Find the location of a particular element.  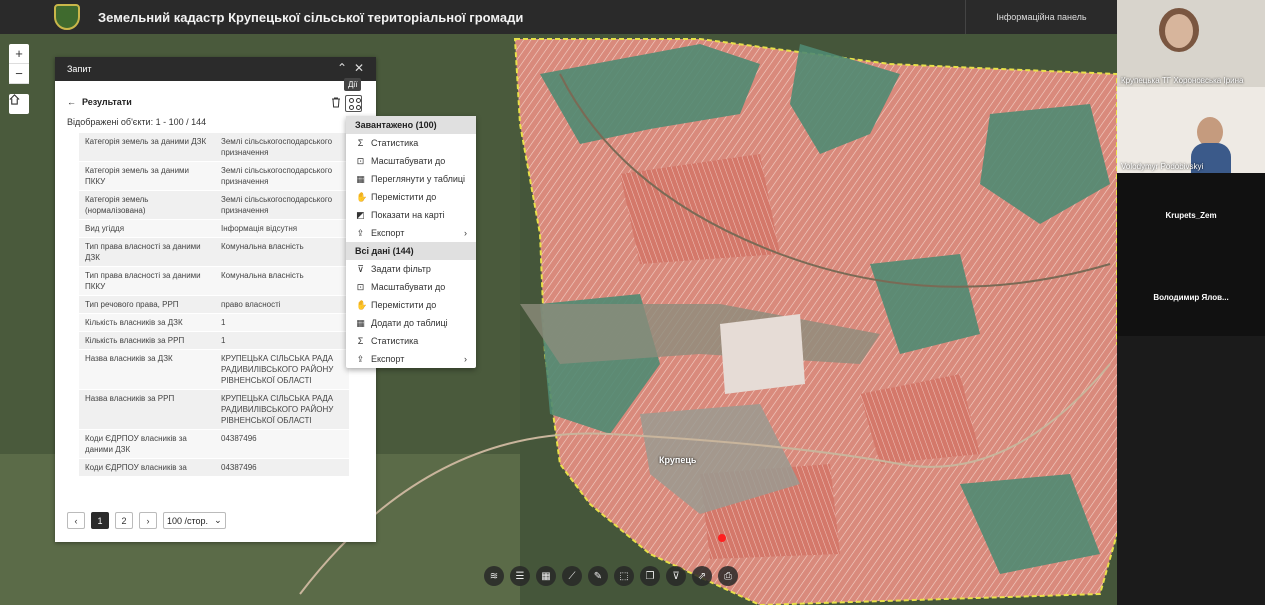

page-size-select: 100 /стор. ⌄ is located at coordinates (194, 520).